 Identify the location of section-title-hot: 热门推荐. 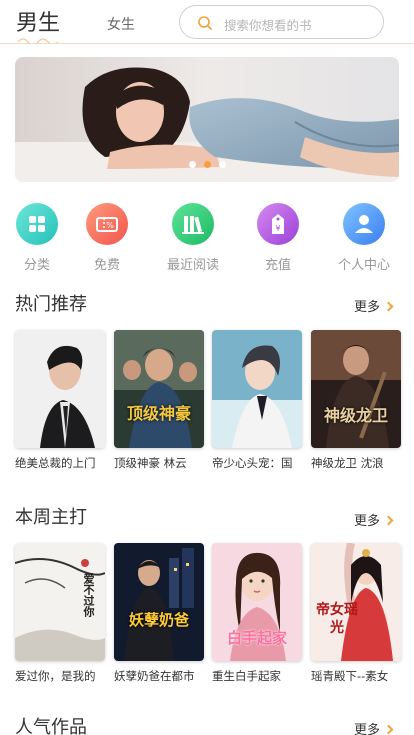
(51, 304).